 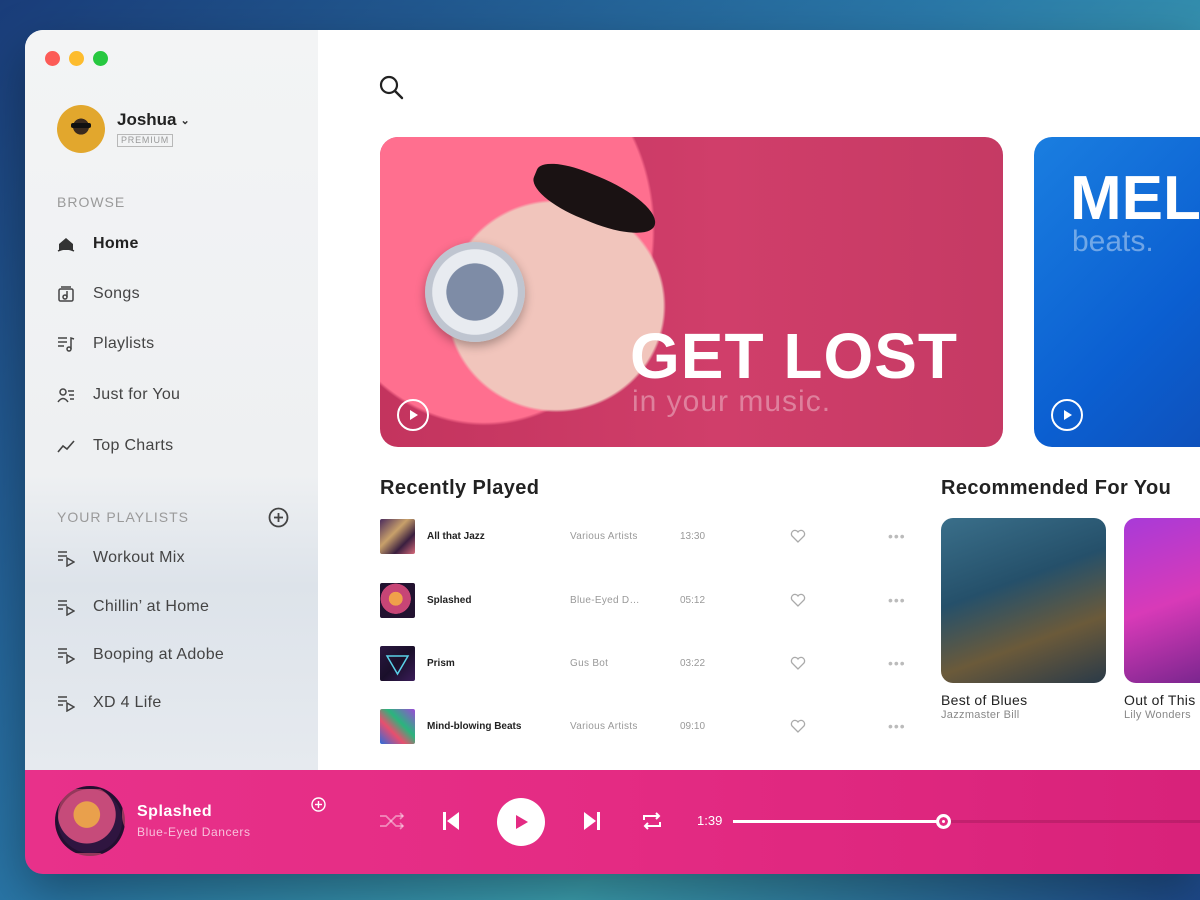 What do you see at coordinates (98, 244) in the screenshot?
I see `sidebar-item-home: Home` at bounding box center [98, 244].